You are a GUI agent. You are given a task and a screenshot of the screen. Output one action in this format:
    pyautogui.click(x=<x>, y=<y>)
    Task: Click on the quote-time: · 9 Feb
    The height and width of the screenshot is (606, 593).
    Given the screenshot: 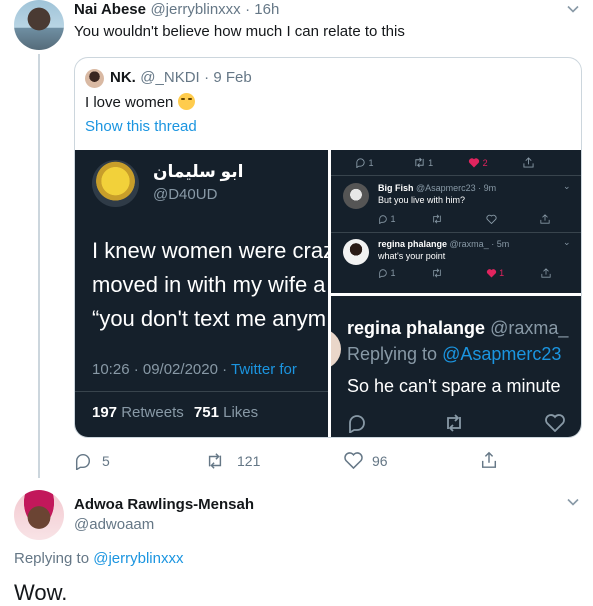 What is the action you would take?
    pyautogui.click(x=228, y=77)
    